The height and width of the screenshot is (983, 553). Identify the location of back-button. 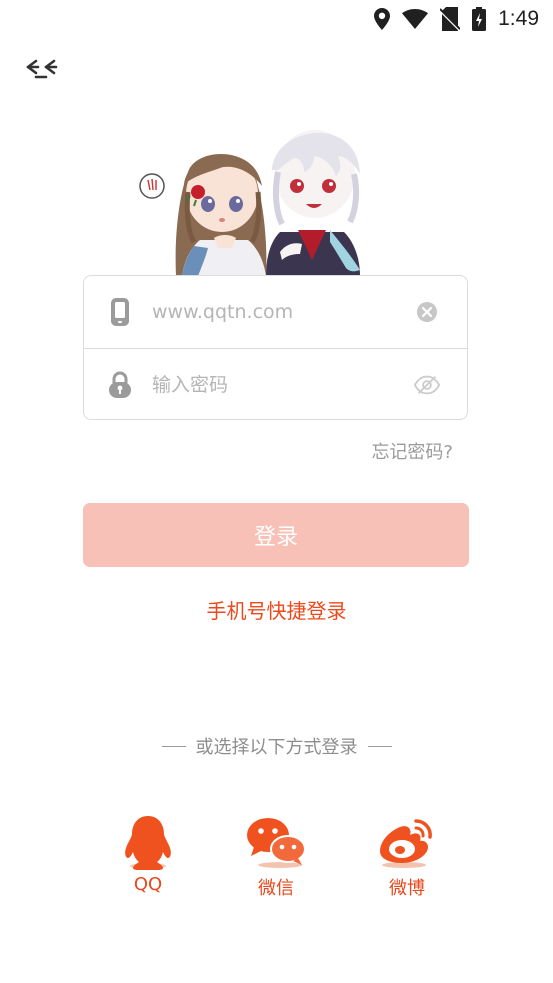
(46, 73).